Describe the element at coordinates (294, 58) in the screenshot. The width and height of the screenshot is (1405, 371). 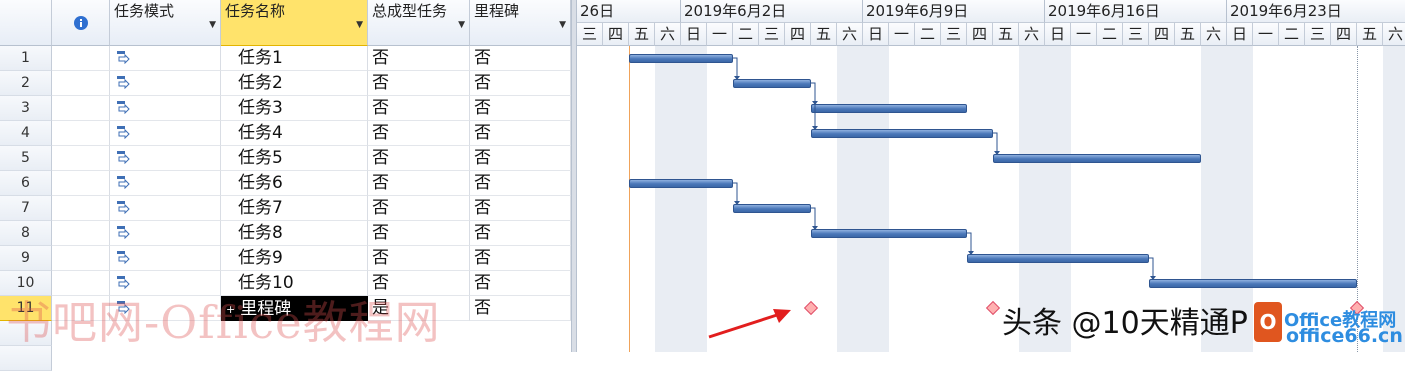
I see `task-name-cell: 任务1` at that location.